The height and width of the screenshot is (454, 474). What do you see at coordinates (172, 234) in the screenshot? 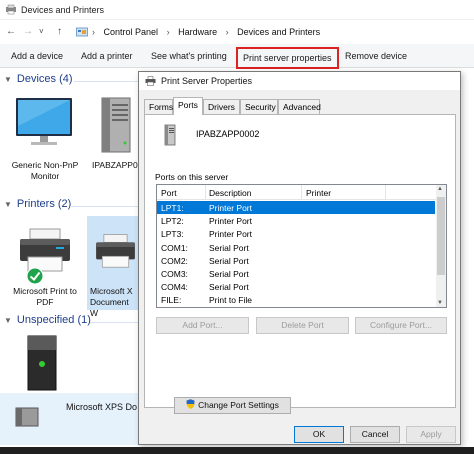
I see `port-name: LPT3:` at bounding box center [172, 234].